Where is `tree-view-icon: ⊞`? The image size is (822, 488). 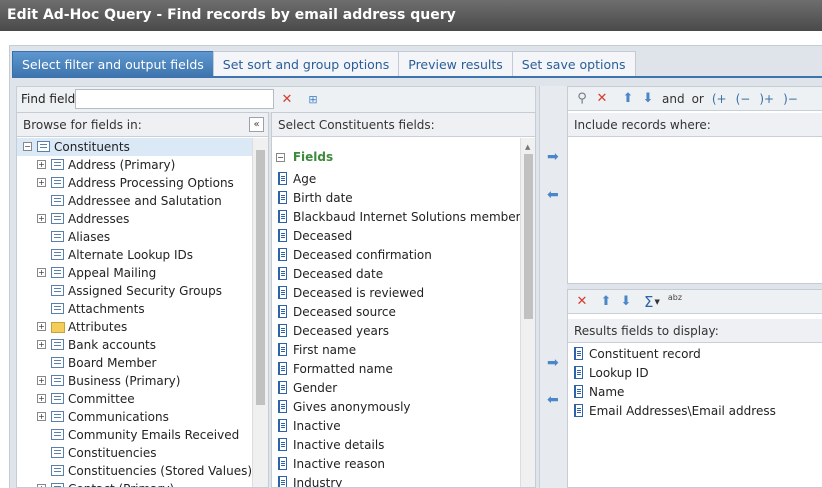
tree-view-icon: ⊞ is located at coordinates (313, 99).